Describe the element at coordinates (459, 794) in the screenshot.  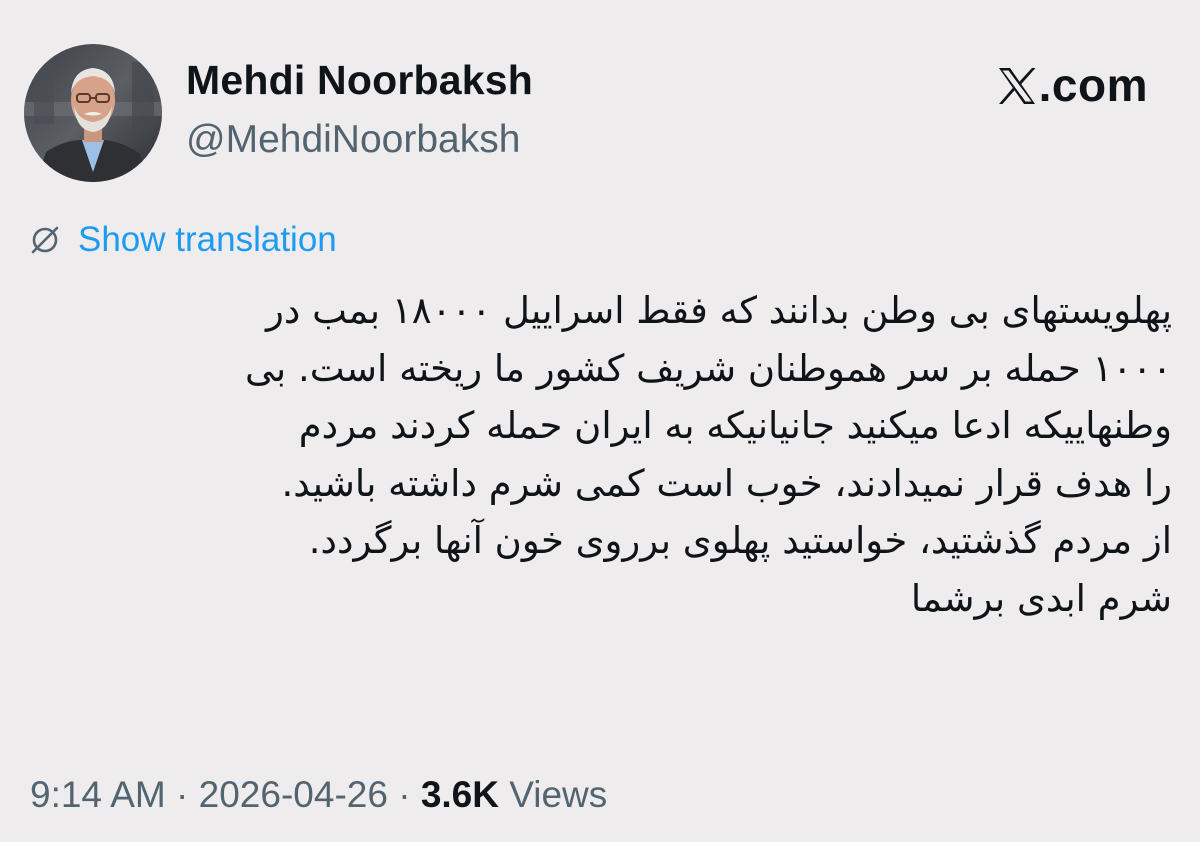
I see `views-count: 3.6K` at that location.